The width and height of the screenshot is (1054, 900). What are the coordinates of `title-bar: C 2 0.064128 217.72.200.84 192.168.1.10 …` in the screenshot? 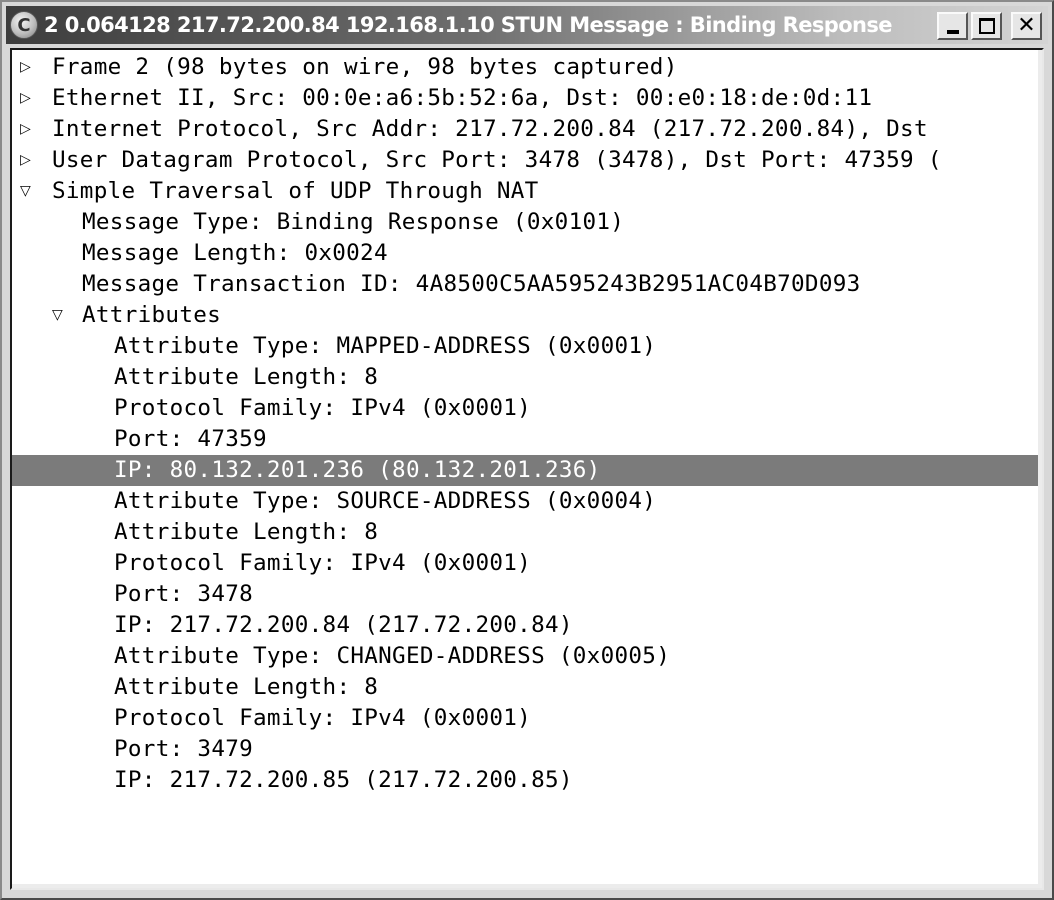 It's located at (527, 25).